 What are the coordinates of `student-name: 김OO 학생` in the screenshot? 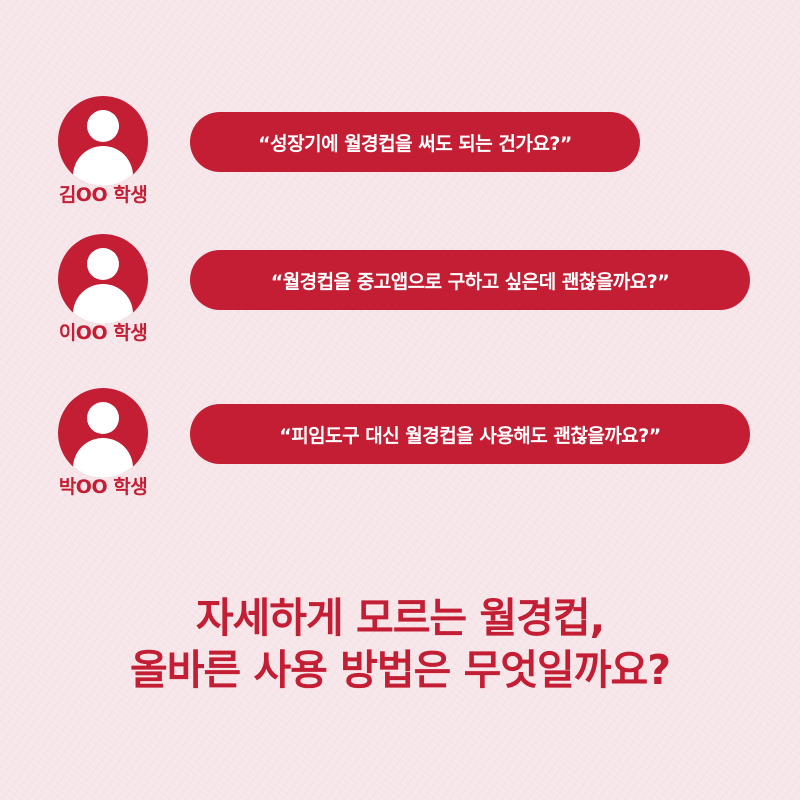 It's located at (103, 195).